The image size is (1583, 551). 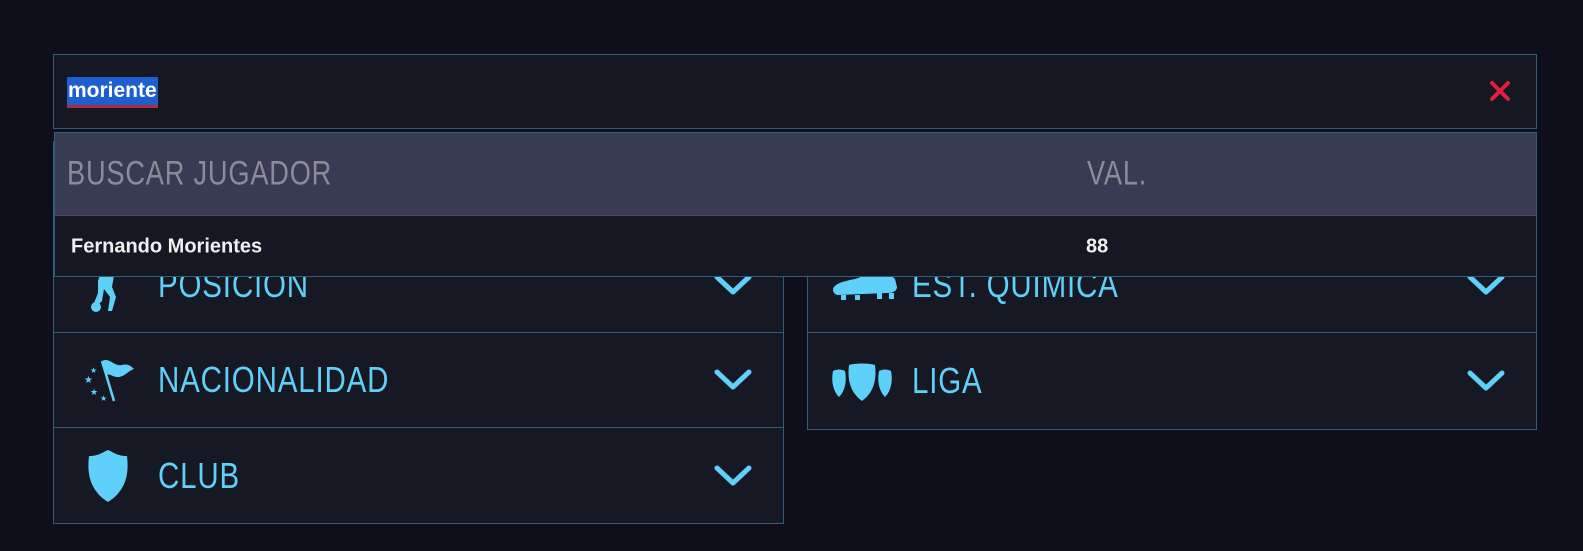 What do you see at coordinates (795, 91) in the screenshot?
I see `search-input: moriente` at bounding box center [795, 91].